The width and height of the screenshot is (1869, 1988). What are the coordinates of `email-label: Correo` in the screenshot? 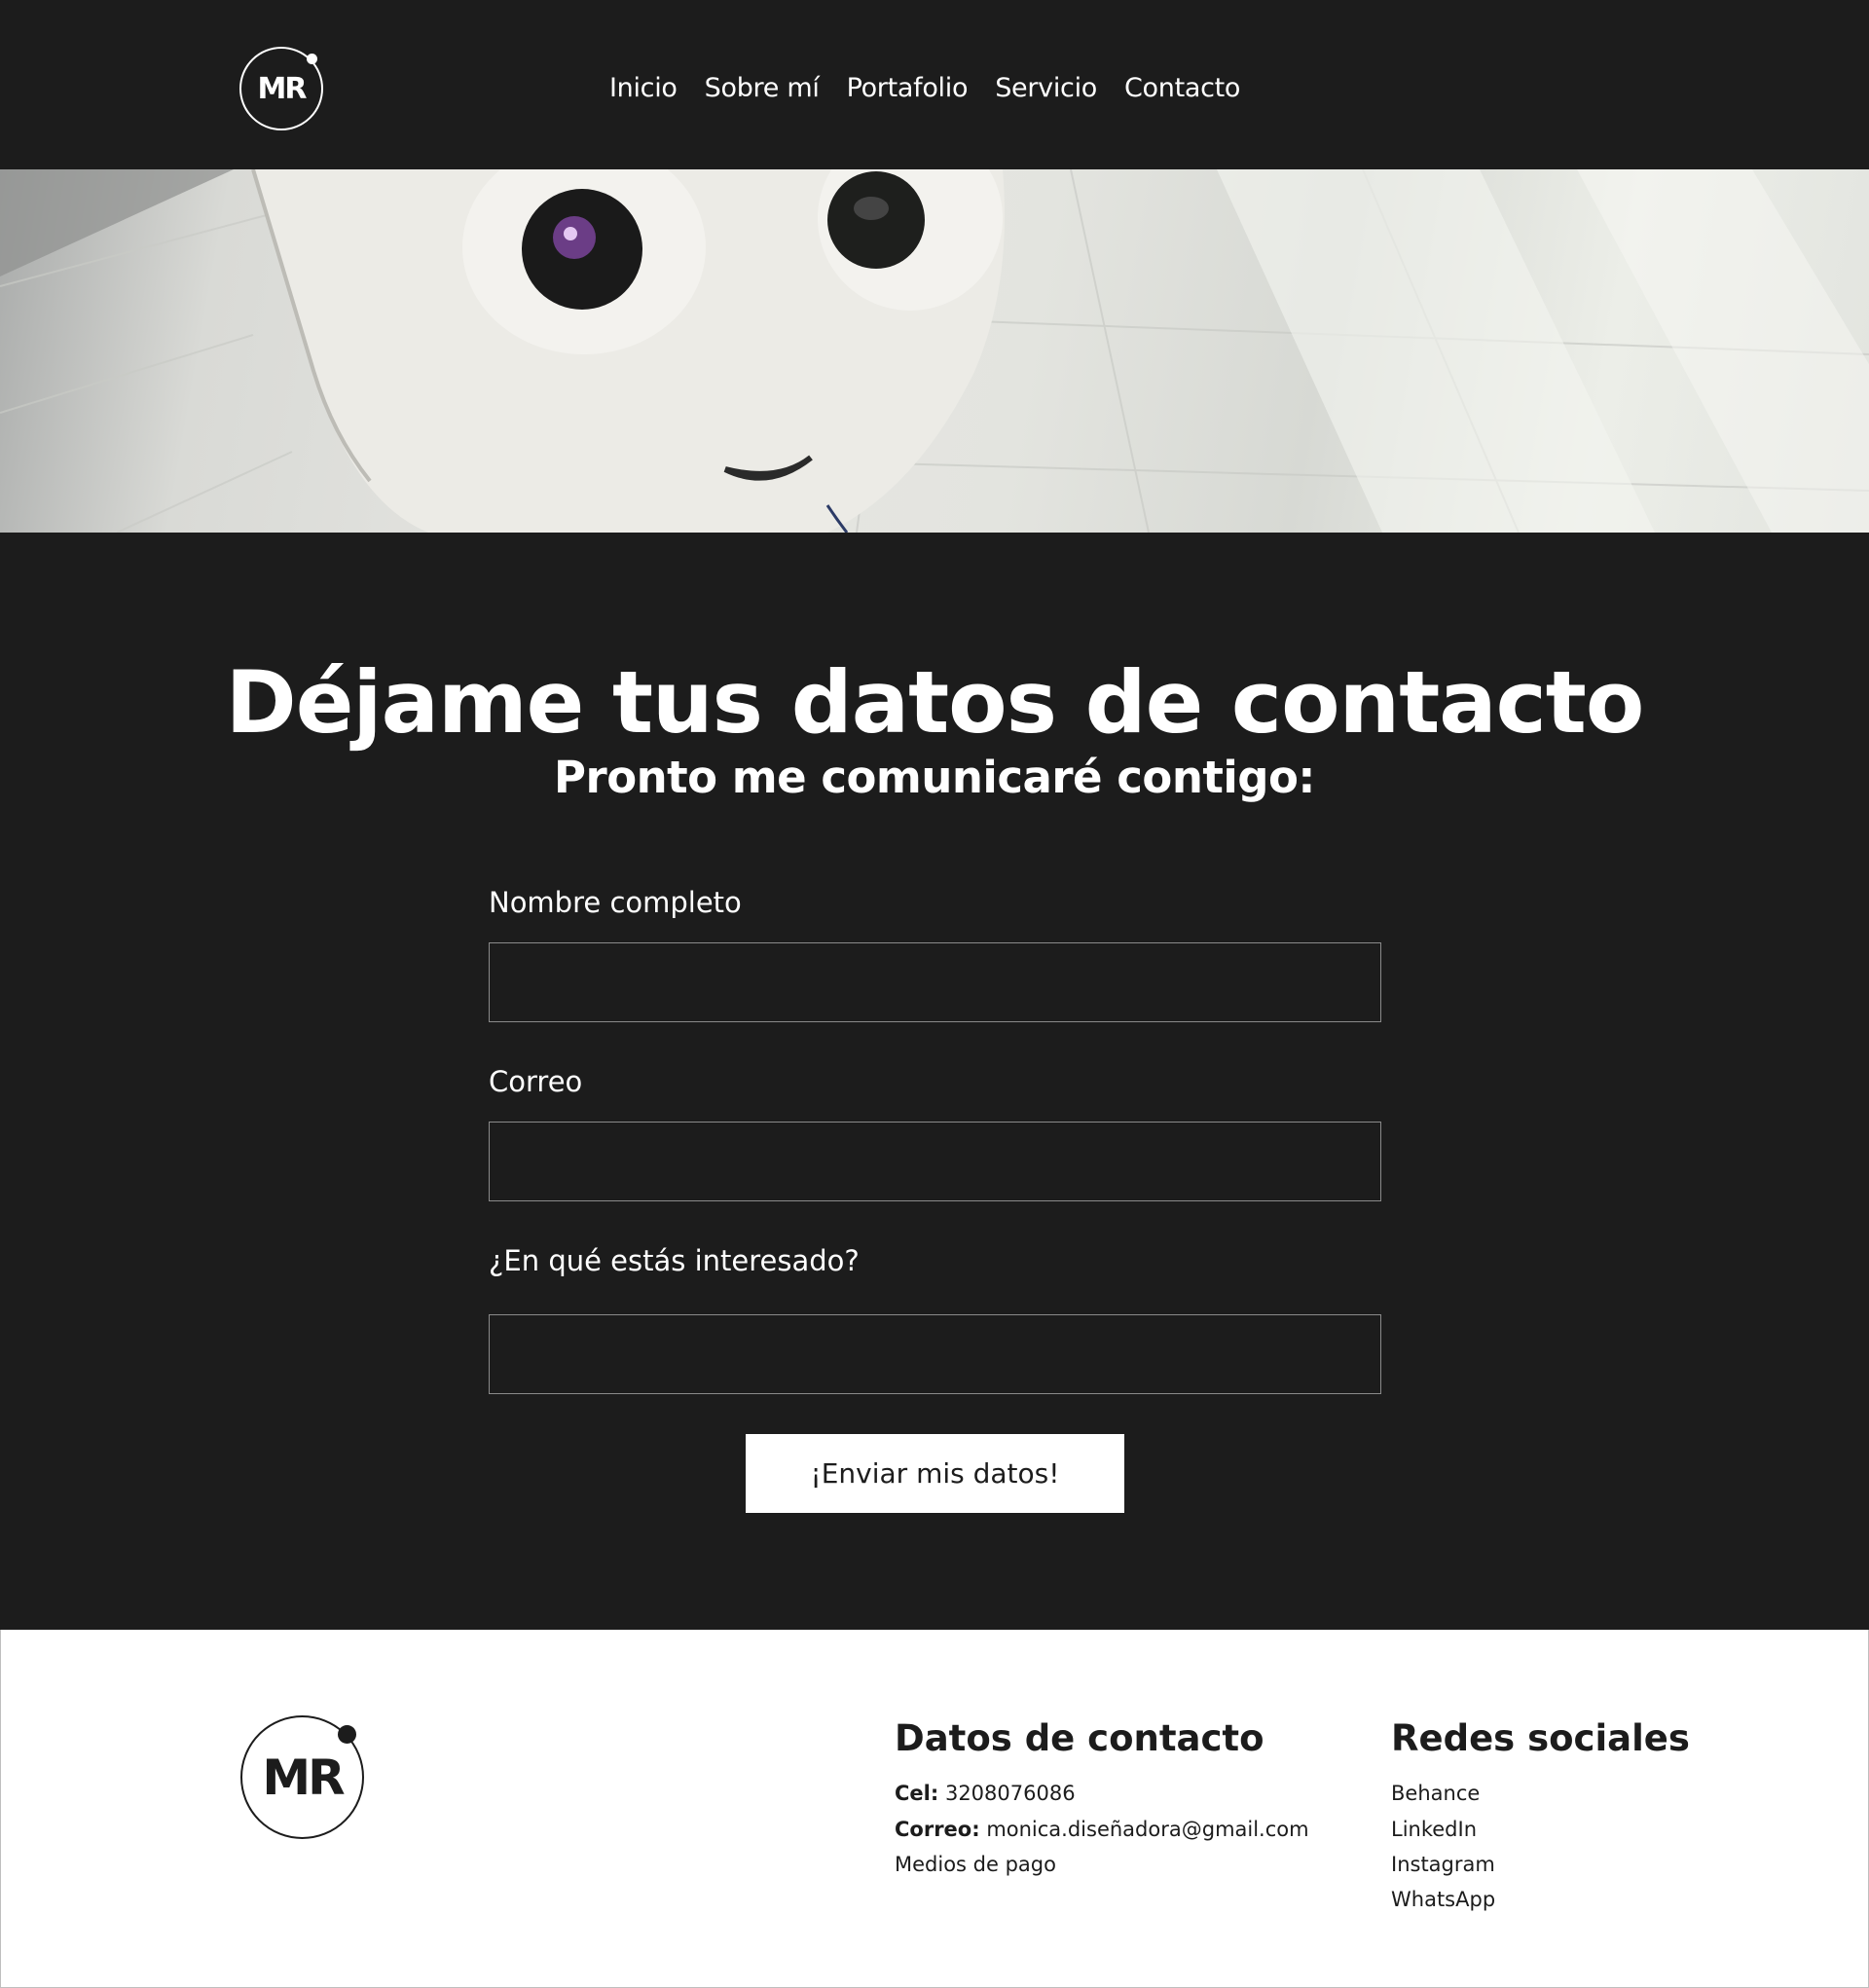 It's located at (536, 1081).